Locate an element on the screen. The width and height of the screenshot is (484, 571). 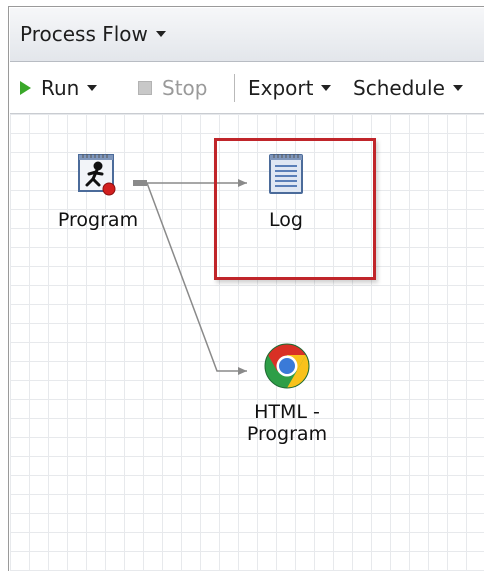
process-flow-menu-button: Process Flow is located at coordinates (93, 34).